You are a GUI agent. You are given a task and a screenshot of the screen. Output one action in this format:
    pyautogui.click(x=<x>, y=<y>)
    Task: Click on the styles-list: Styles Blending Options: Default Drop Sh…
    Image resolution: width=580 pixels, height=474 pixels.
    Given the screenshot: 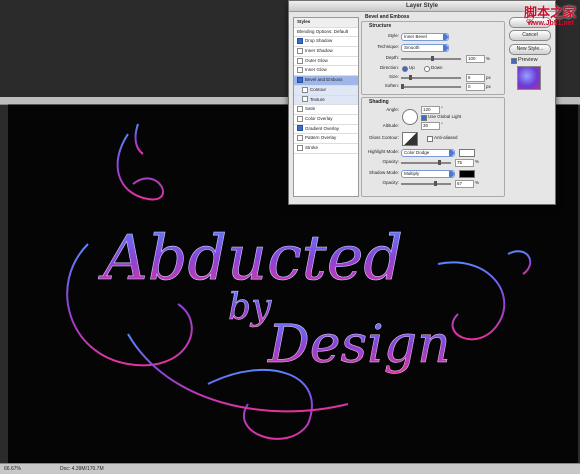 What is the action you would take?
    pyautogui.click(x=326, y=107)
    